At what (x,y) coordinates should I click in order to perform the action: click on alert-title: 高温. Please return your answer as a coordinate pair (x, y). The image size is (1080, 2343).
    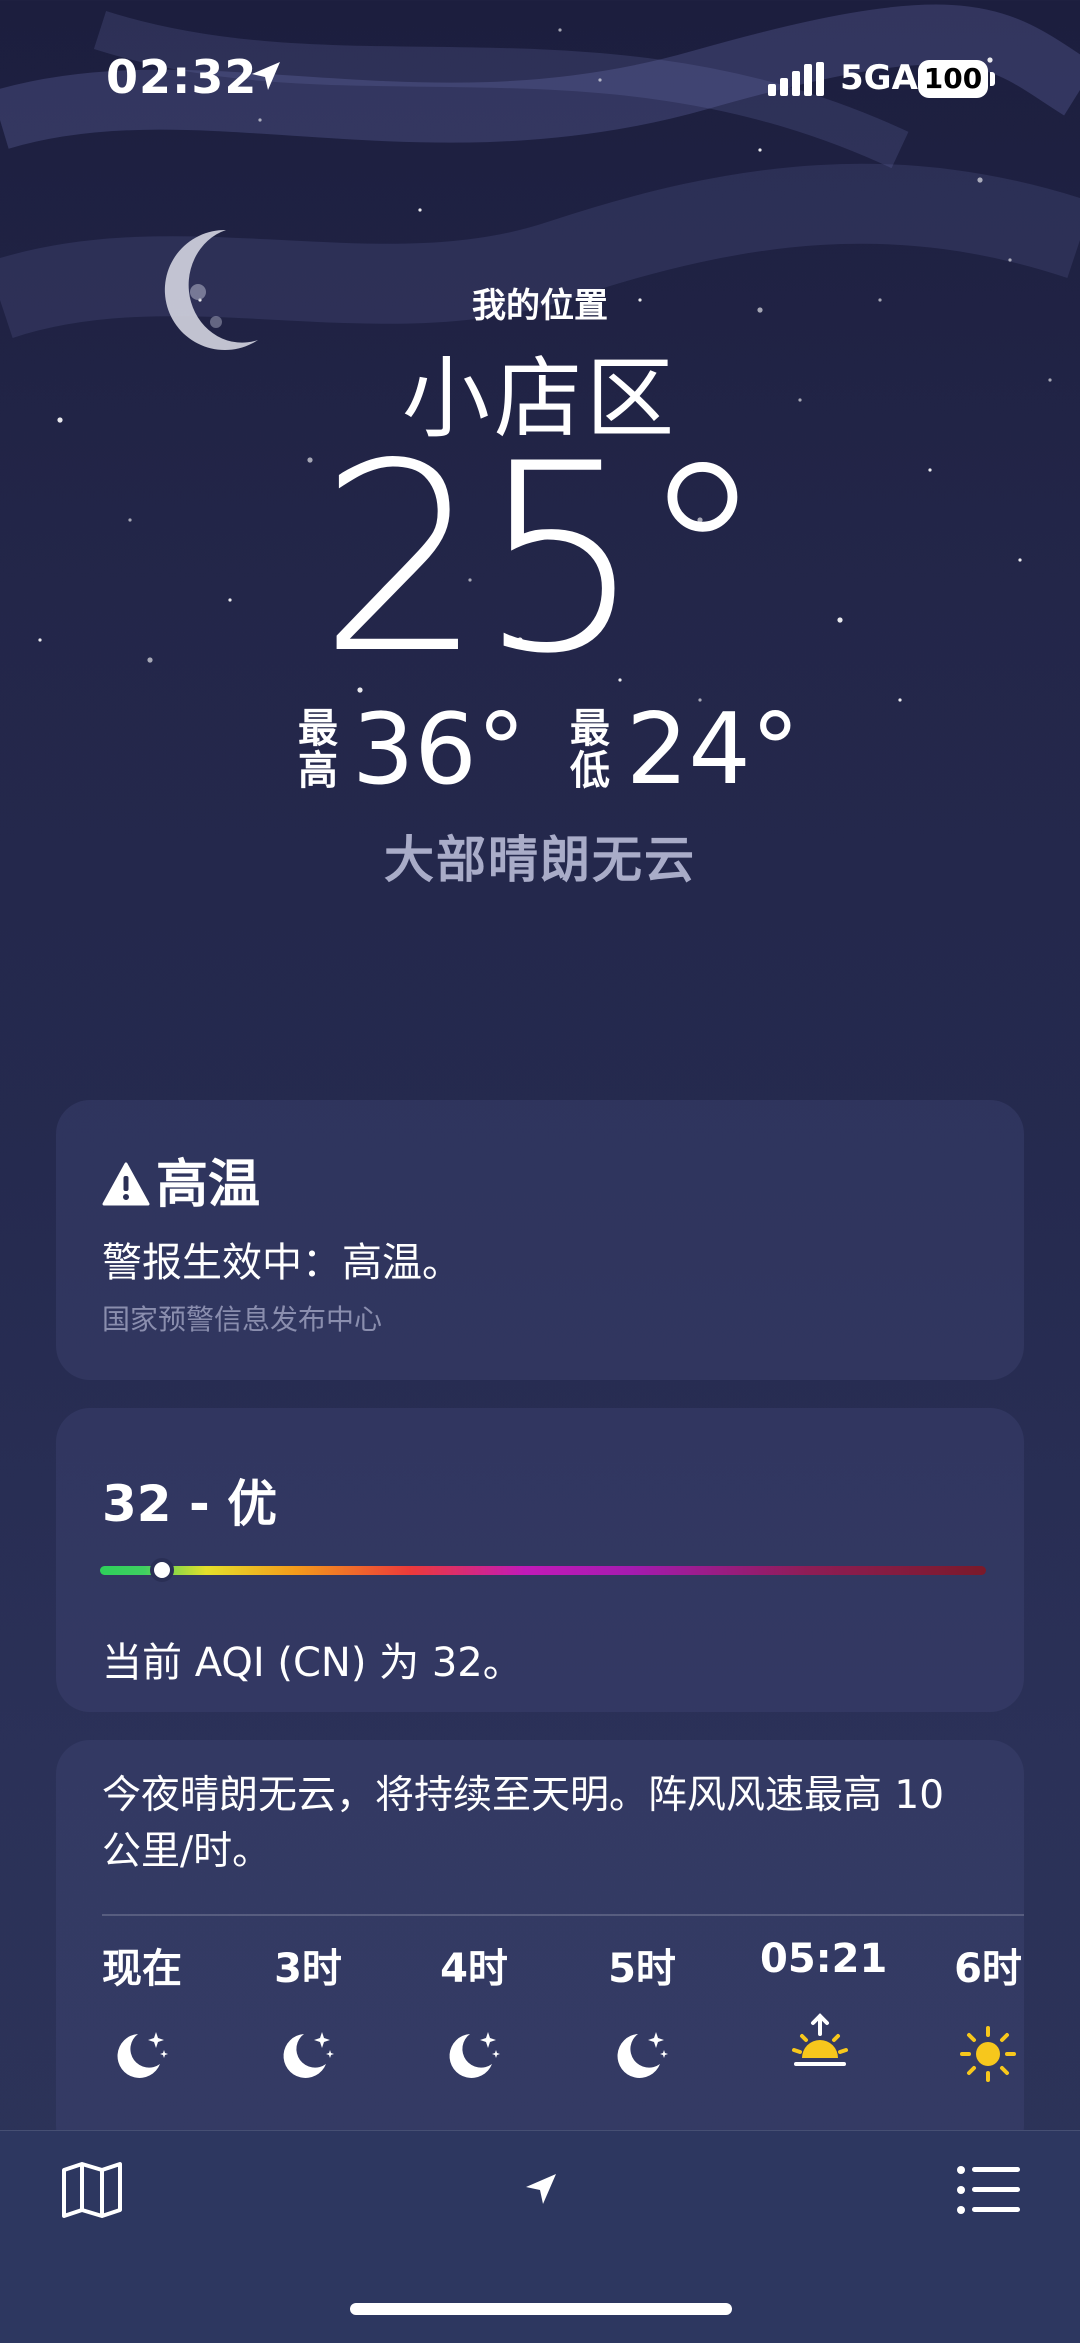
    Looking at the image, I should click on (181, 1179).